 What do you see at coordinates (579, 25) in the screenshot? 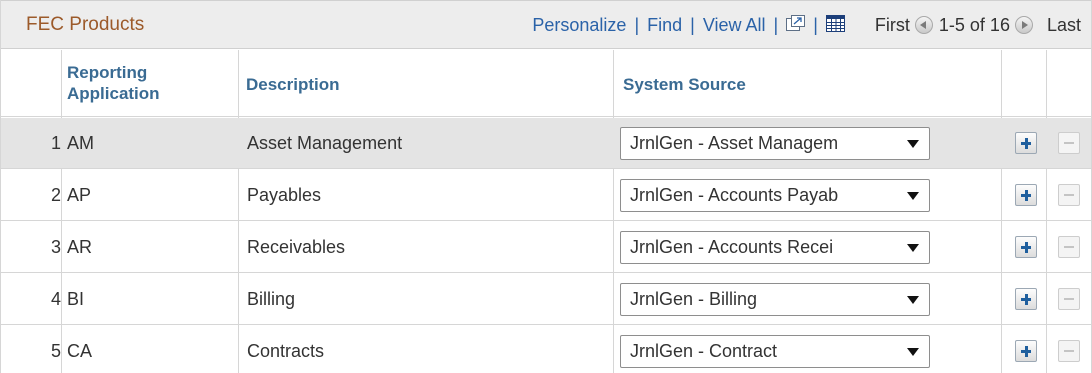
I see `personalize-link: Personalize` at bounding box center [579, 25].